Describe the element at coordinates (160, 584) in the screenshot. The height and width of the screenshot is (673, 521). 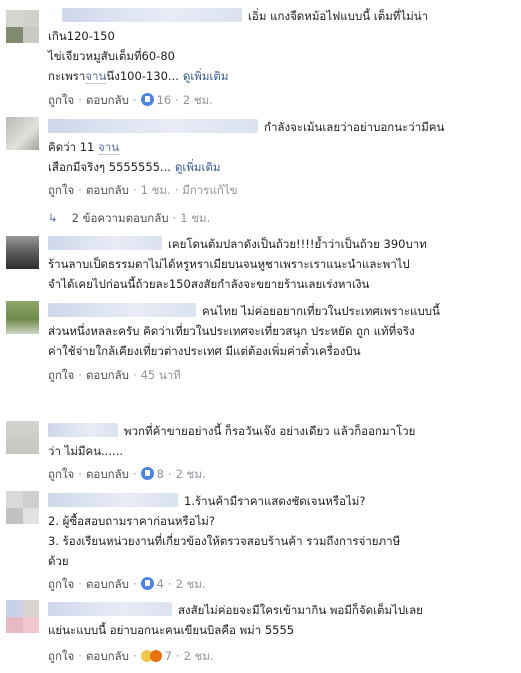
I see `reaction-count: 4` at that location.